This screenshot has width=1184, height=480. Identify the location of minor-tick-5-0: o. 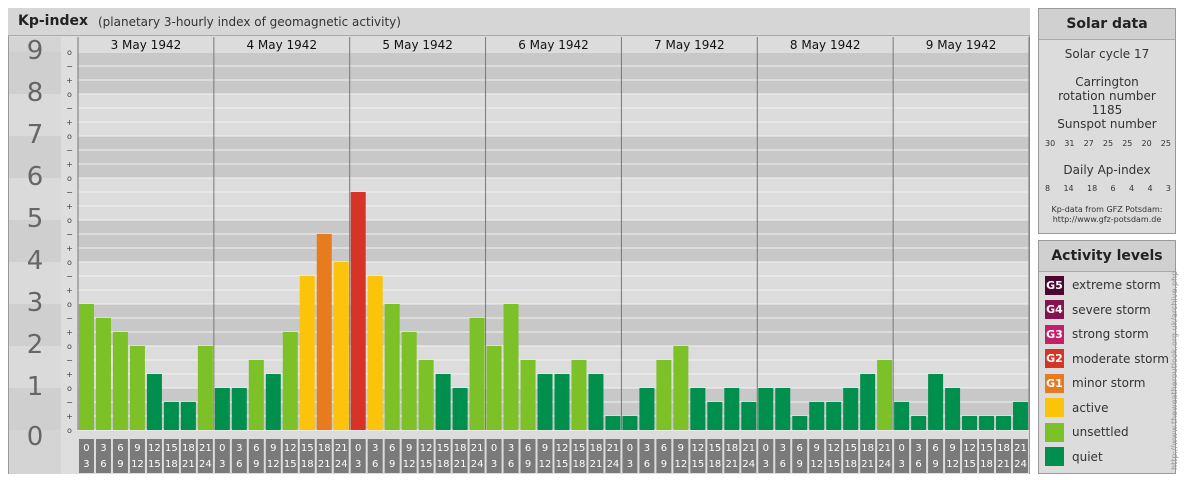
(69, 220).